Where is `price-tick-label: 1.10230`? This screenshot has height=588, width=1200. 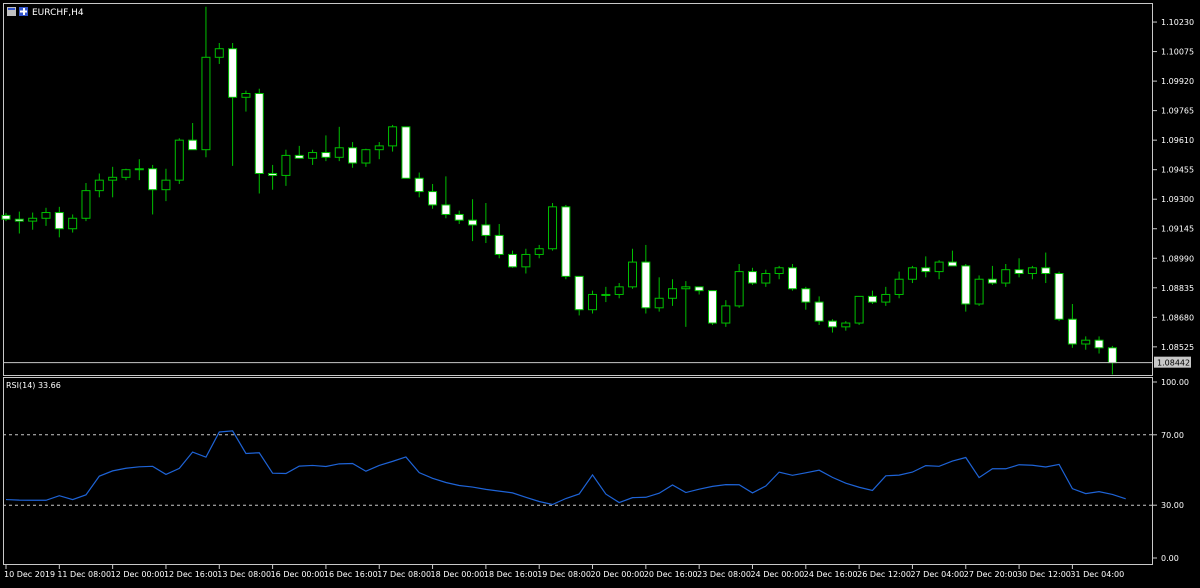
price-tick-label: 1.10230 is located at coordinates (1177, 22).